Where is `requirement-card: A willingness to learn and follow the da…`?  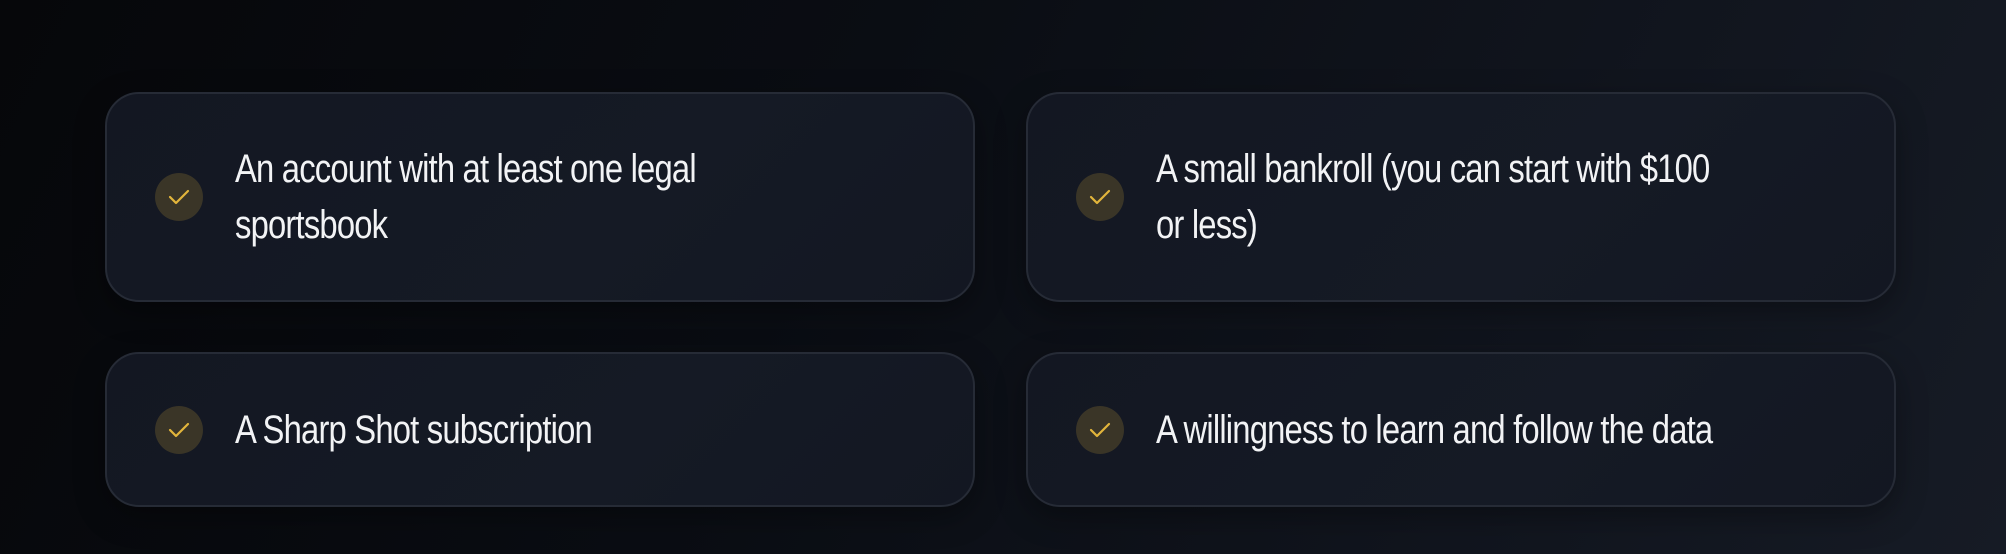 requirement-card: A willingness to learn and follow the da… is located at coordinates (1461, 429).